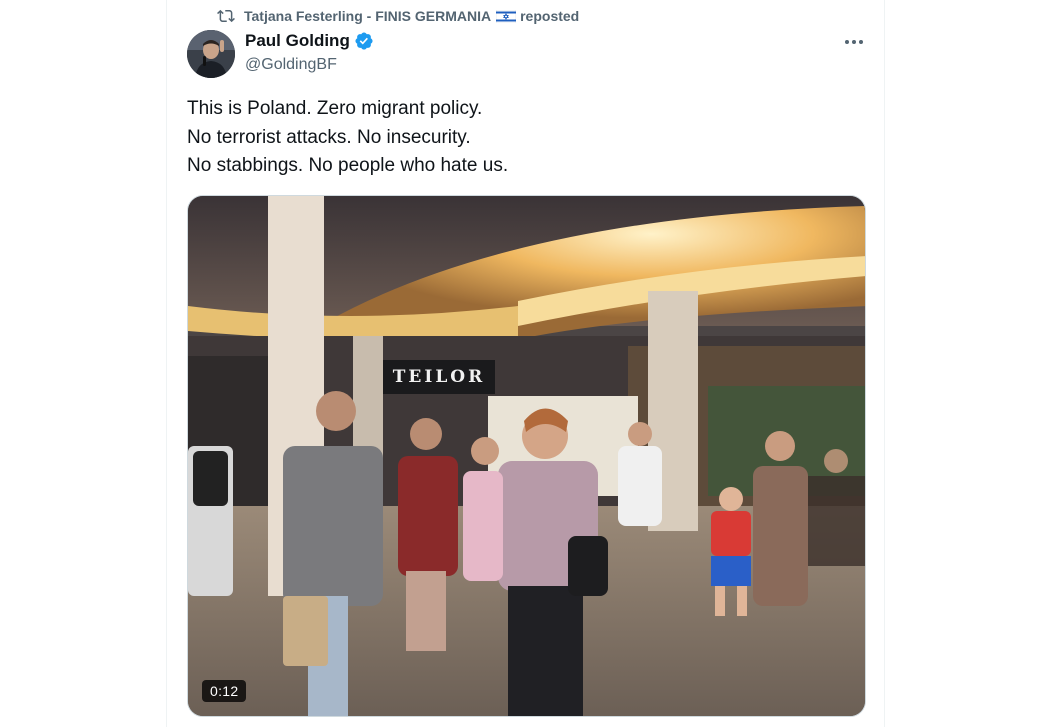 The image size is (1050, 727). What do you see at coordinates (439, 377) in the screenshot?
I see `store-sign: TEILOR` at bounding box center [439, 377].